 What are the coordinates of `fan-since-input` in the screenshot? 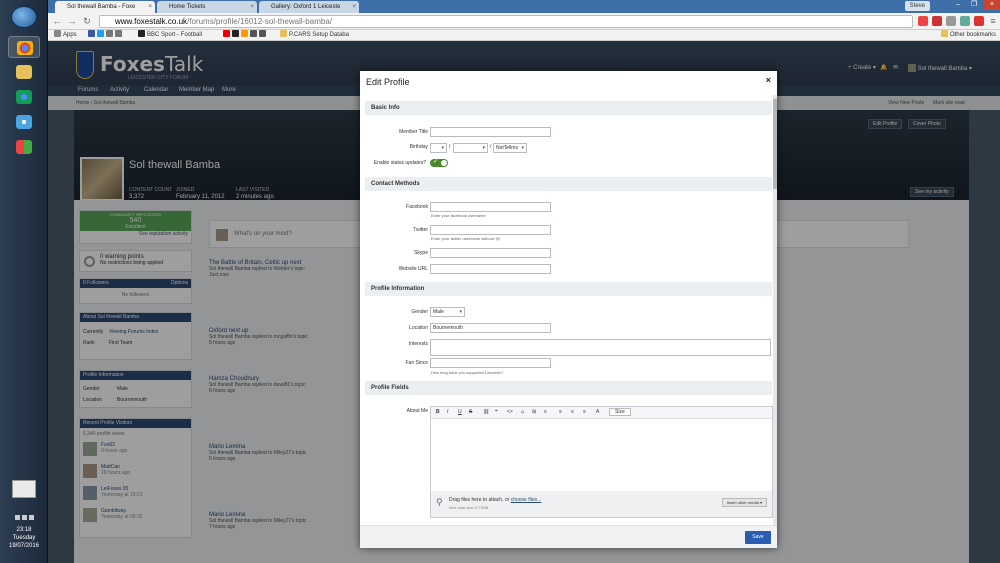 It's located at (490, 363).